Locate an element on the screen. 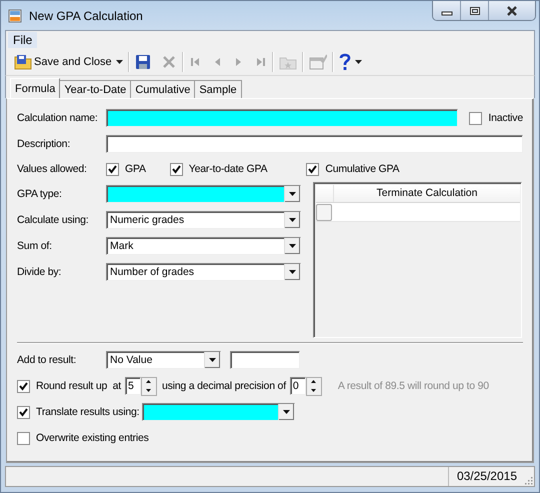 The image size is (540, 493). checkbox-label: Round result up at is located at coordinates (78, 386).